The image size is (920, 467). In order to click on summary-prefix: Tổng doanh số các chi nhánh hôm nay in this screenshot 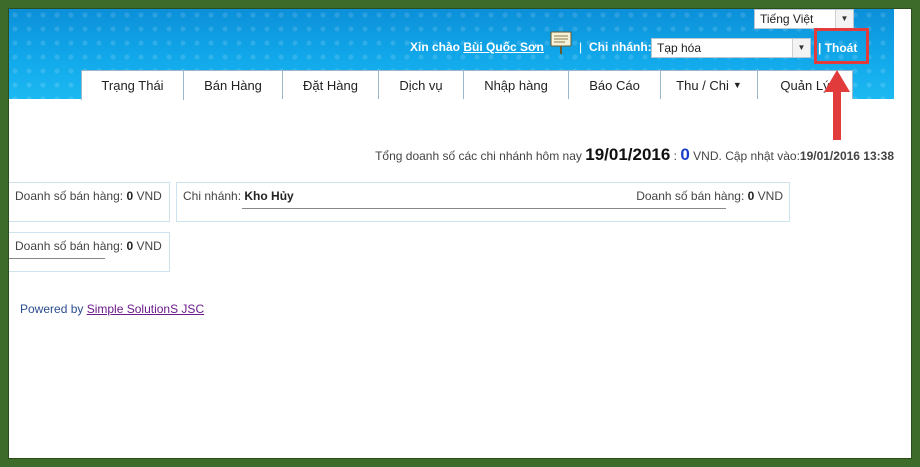, I will do `click(478, 156)`.